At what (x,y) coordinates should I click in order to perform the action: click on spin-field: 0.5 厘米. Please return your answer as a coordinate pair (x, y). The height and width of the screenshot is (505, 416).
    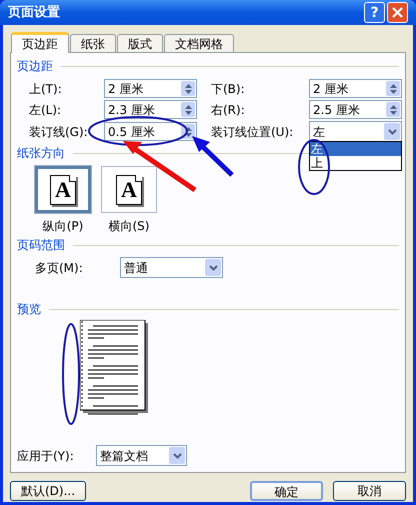
    Looking at the image, I should click on (150, 131).